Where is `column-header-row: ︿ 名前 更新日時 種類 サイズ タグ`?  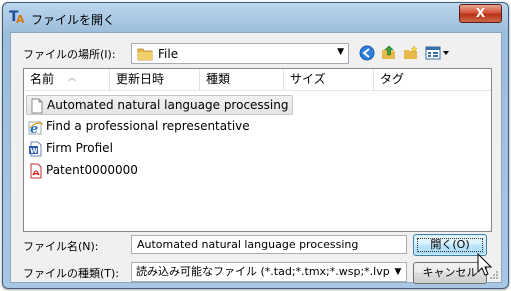
column-header-row: ︿ 名前 更新日時 種類 サイズ タグ is located at coordinates (257, 80).